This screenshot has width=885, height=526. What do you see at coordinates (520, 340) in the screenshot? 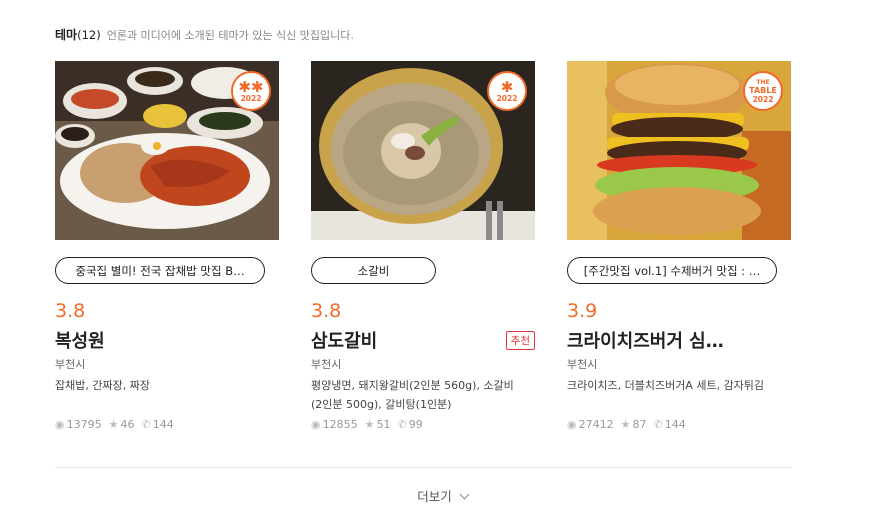
I see `recommend-badge: 추천` at bounding box center [520, 340].